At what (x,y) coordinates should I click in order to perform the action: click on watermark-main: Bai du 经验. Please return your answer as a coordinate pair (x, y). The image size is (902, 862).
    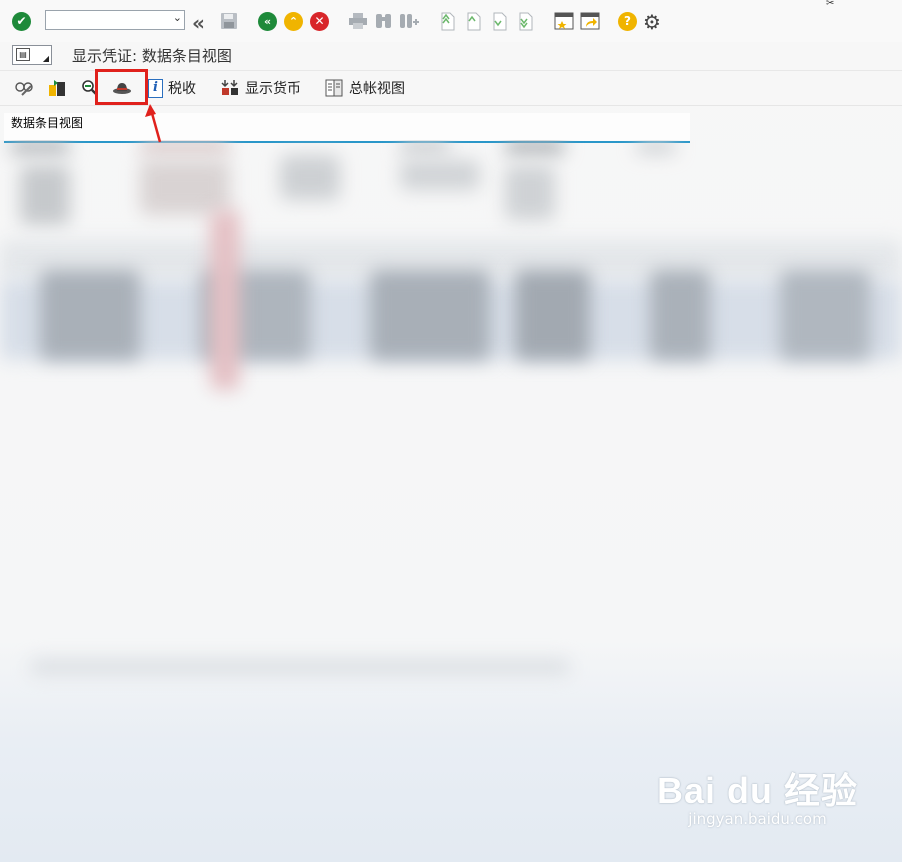
    Looking at the image, I should click on (757, 790).